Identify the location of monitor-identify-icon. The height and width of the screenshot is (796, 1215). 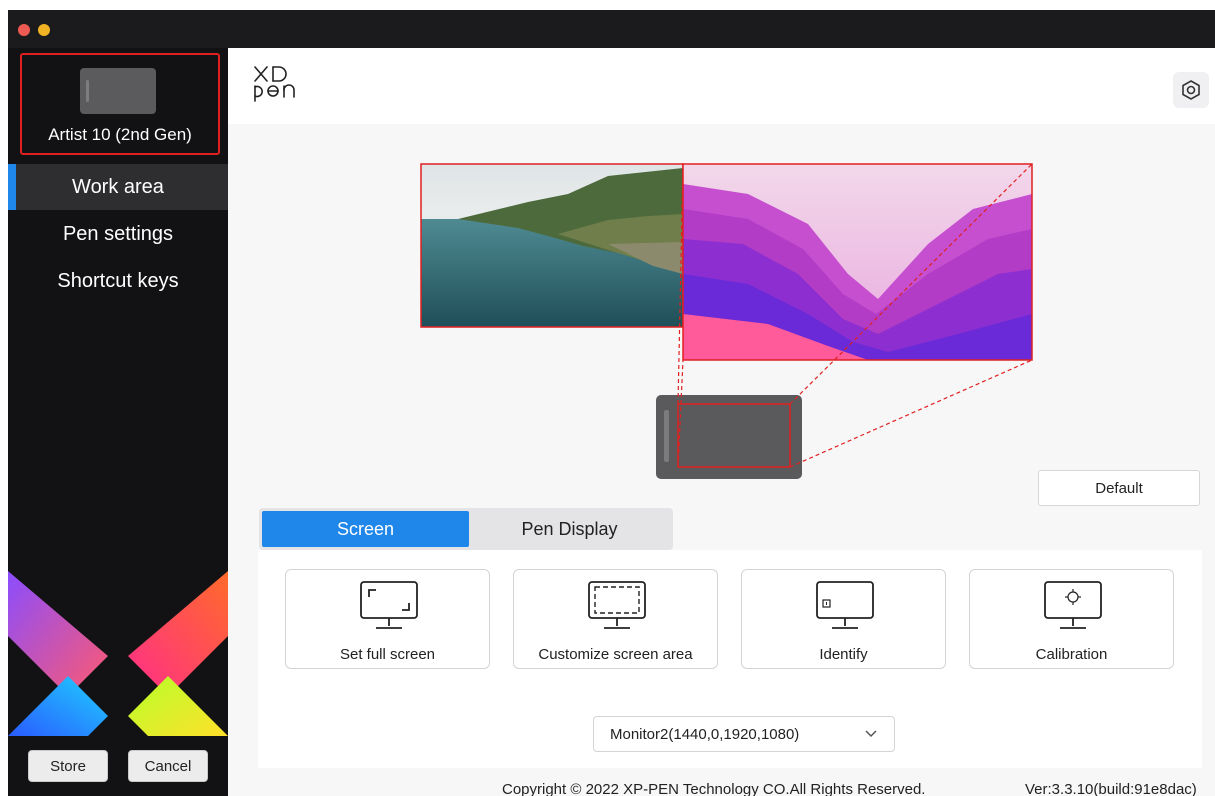
(845, 605).